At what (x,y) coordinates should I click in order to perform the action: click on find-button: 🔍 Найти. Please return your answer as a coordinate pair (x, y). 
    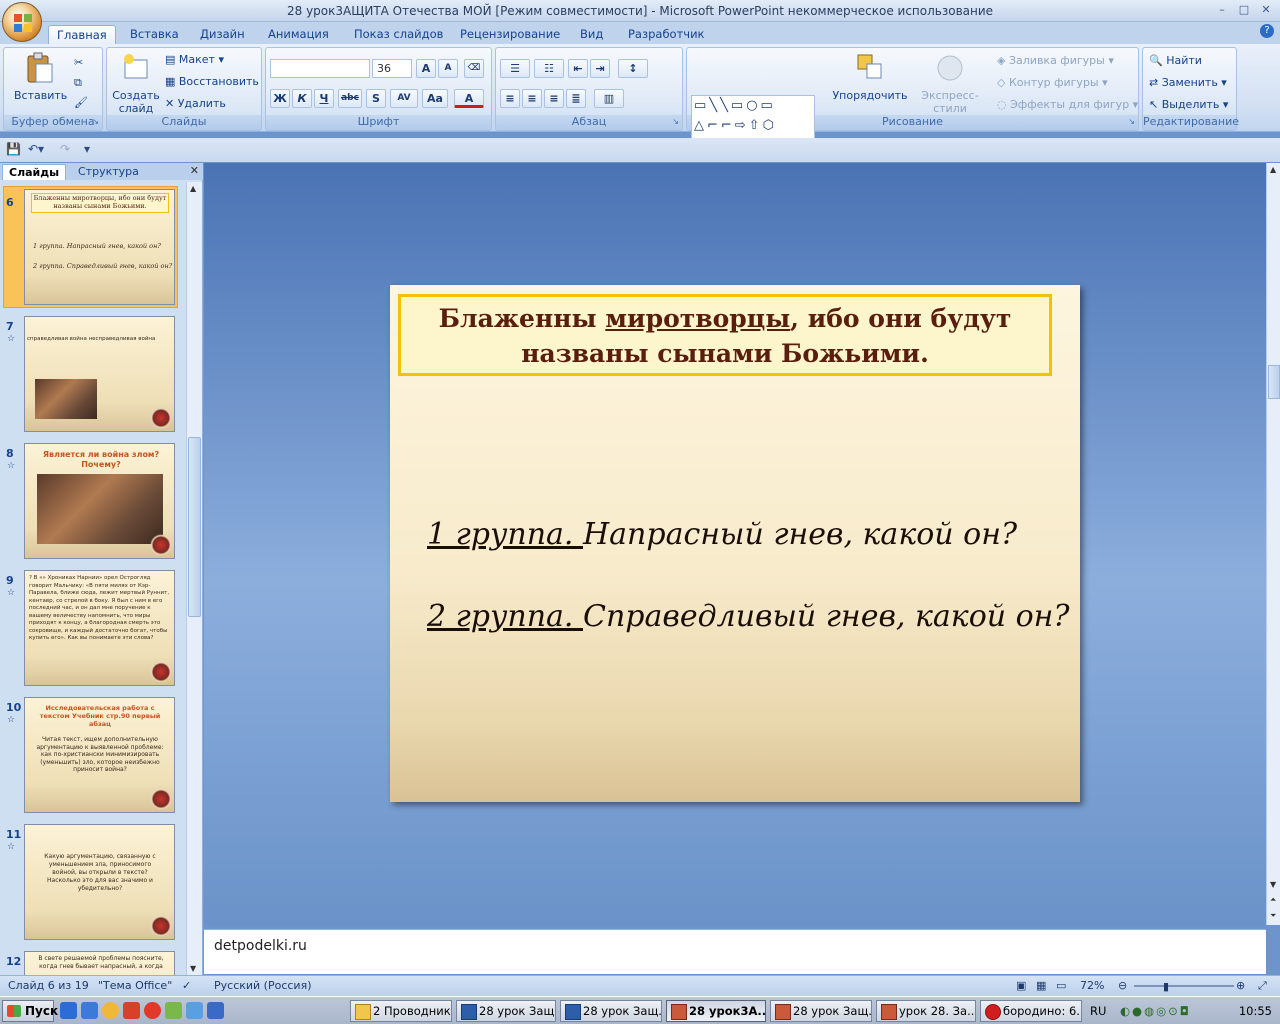
    Looking at the image, I should click on (1175, 61).